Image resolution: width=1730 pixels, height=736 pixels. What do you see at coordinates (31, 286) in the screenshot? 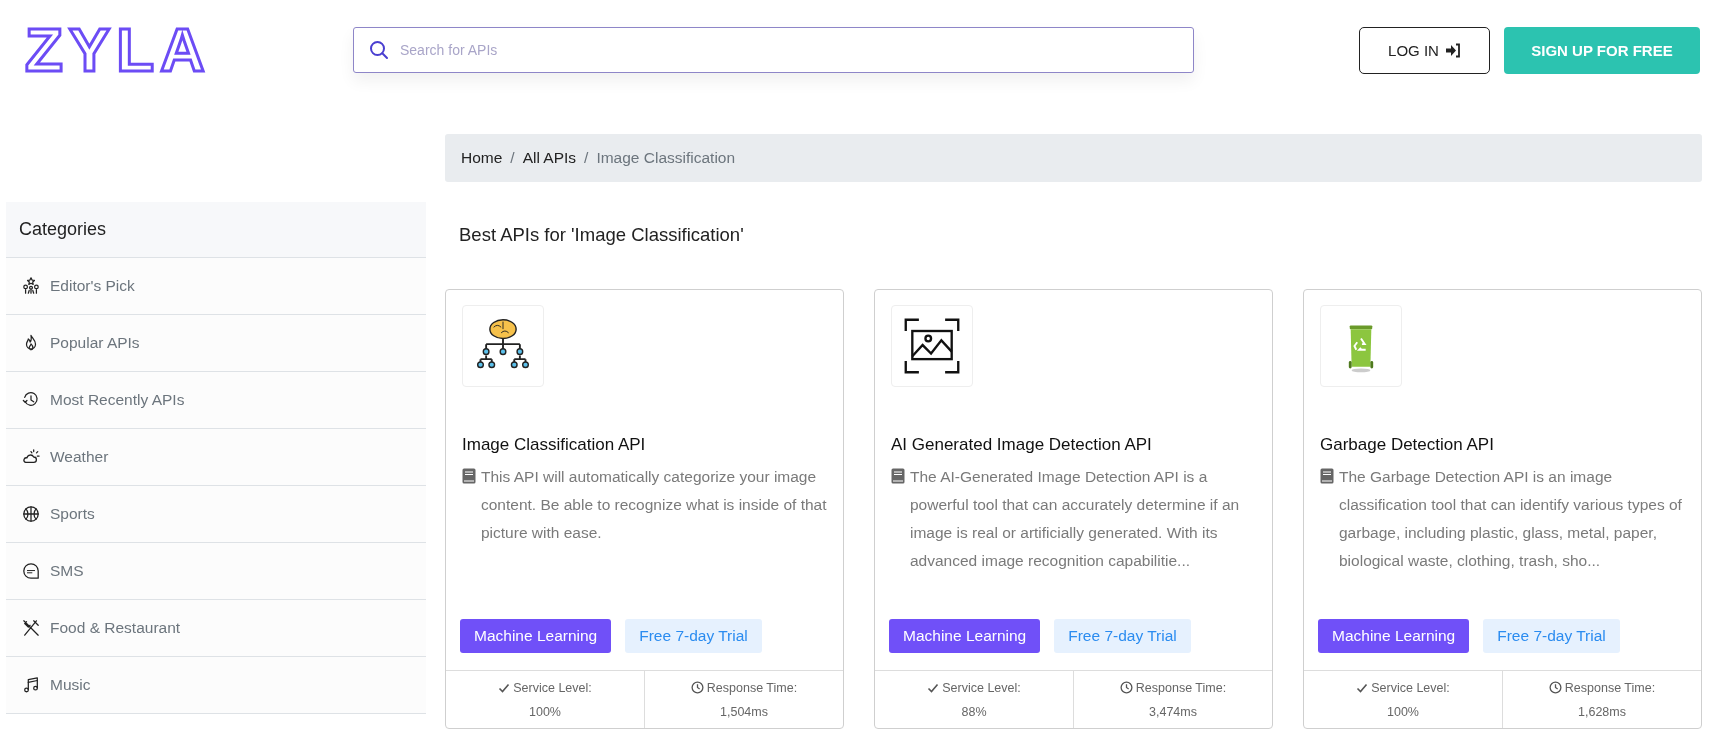
I see `fireworks-icon` at bounding box center [31, 286].